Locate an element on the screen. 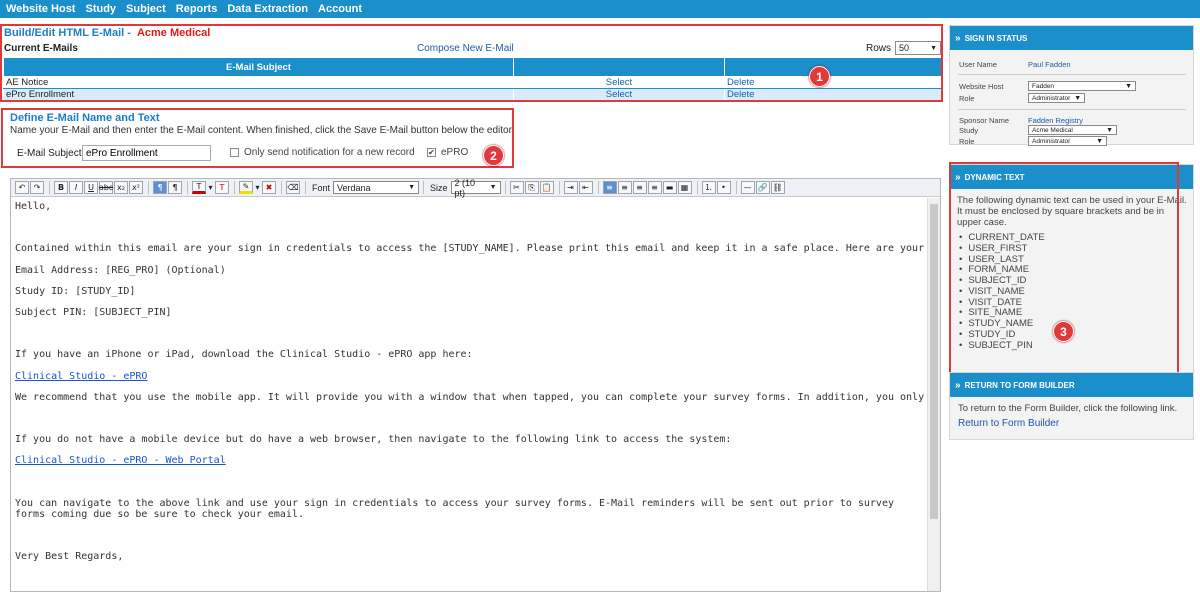  only-send-new-record-option: Only send notification for a new record is located at coordinates (322, 152).